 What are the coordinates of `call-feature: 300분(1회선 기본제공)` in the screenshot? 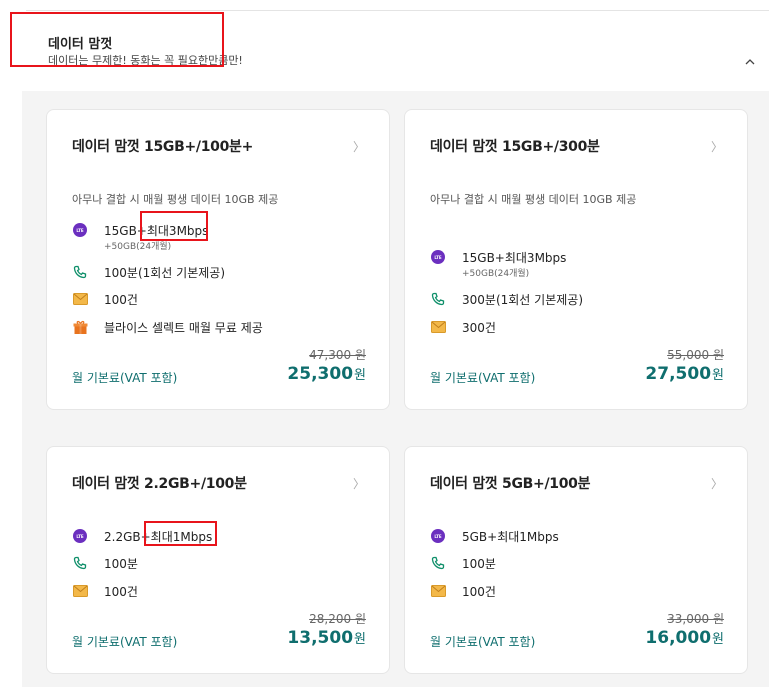 It's located at (506, 299).